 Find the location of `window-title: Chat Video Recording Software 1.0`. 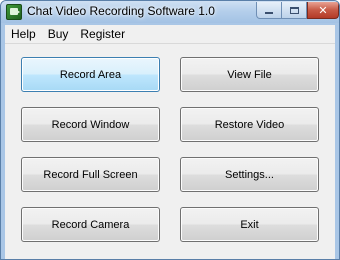

window-title: Chat Video Recording Software 1.0 is located at coordinates (121, 11).